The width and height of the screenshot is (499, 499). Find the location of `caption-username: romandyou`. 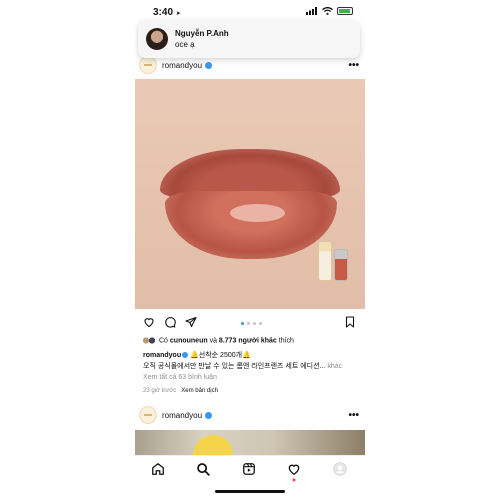

caption-username: romandyou is located at coordinates (162, 355).